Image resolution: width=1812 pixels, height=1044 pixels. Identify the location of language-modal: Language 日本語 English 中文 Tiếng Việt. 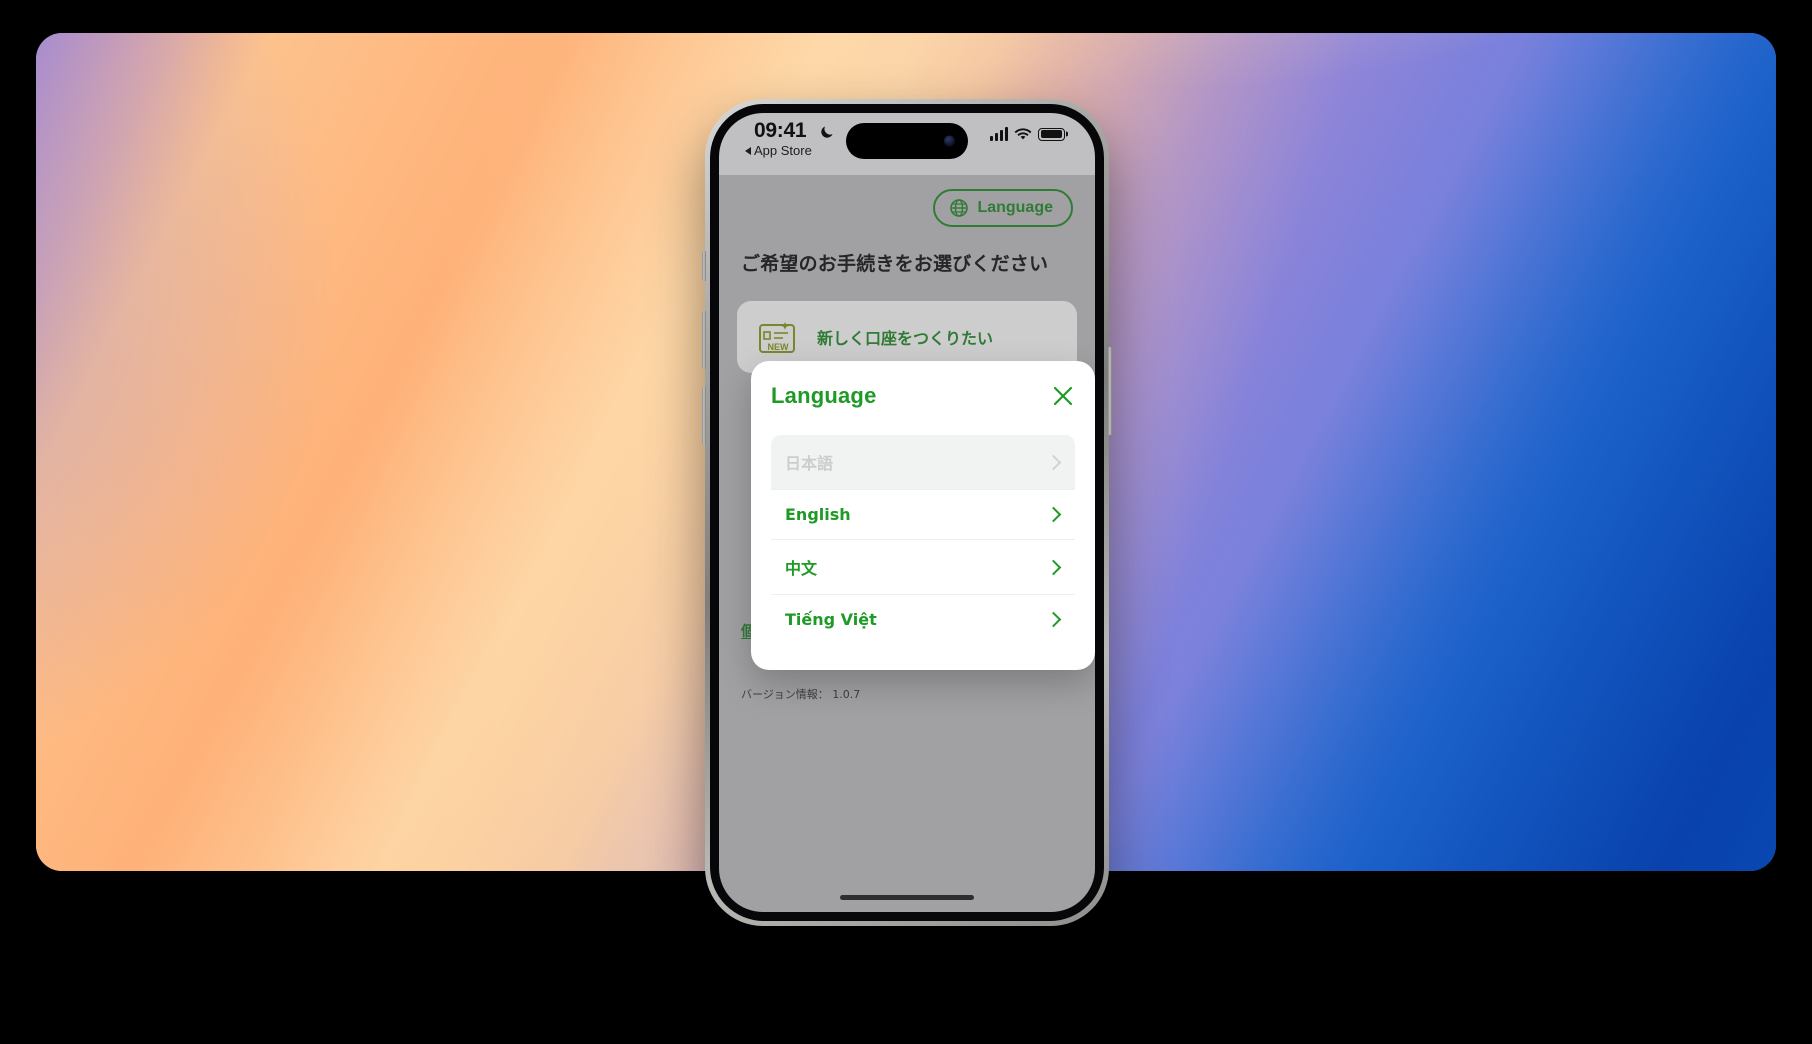
(923, 515).